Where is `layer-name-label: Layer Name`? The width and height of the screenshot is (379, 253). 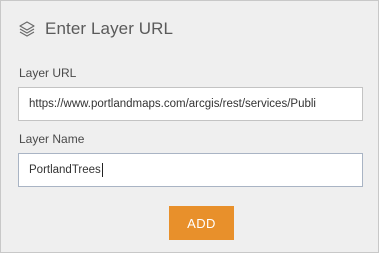
layer-name-label: Layer Name is located at coordinates (52, 139).